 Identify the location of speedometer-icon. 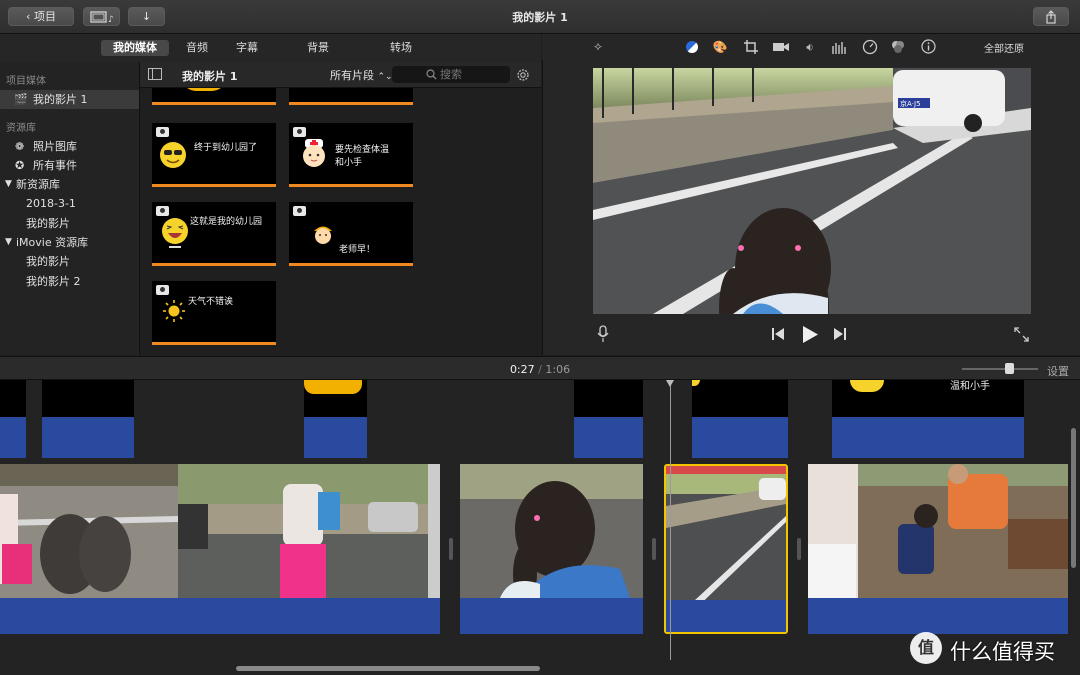
(870, 47).